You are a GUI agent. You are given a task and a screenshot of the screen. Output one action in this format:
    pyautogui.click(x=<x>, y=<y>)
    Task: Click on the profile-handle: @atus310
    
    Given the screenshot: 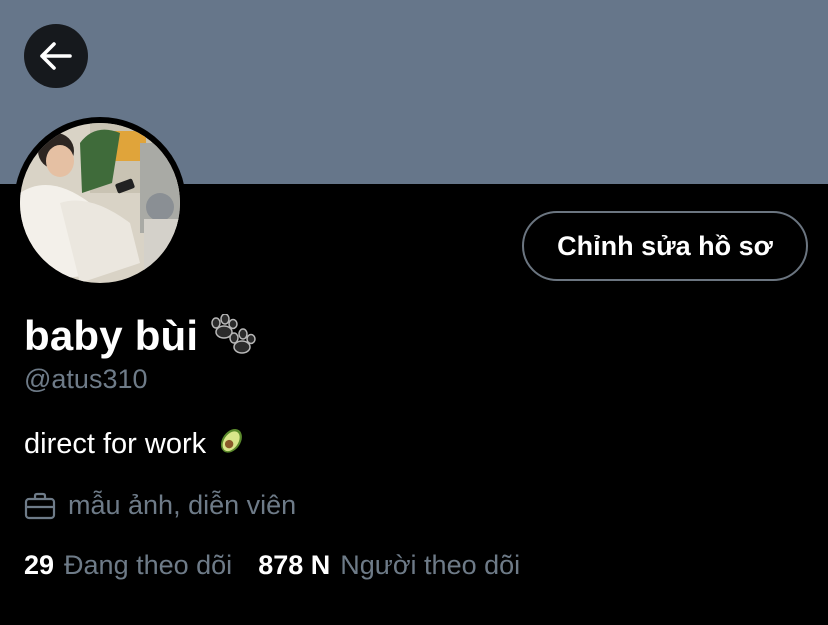 What is the action you would take?
    pyautogui.click(x=86, y=379)
    